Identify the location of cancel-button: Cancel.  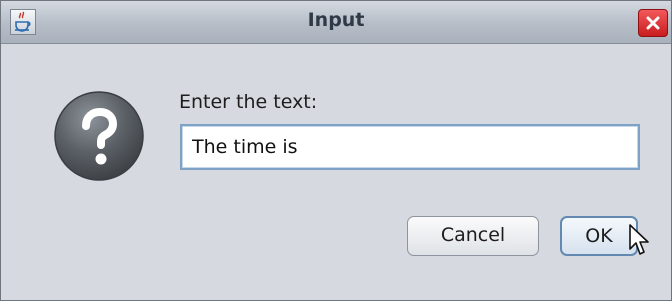
(473, 236).